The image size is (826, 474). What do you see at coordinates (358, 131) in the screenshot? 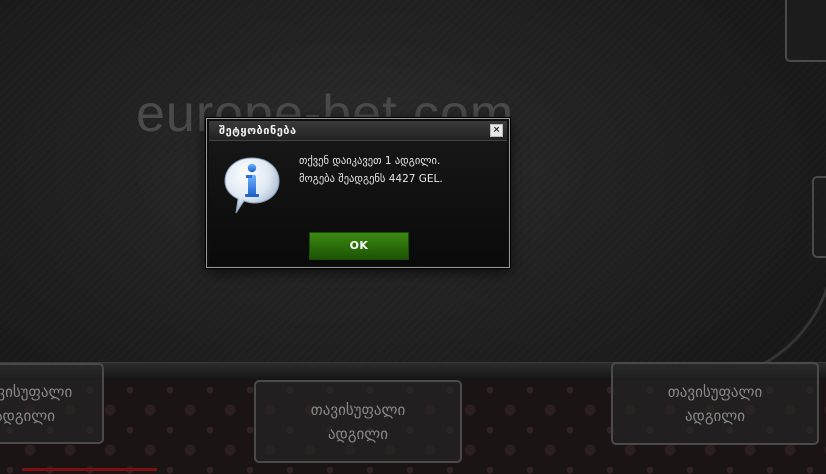
I see `dialog-titlebar: შეტყობინება ×` at bounding box center [358, 131].